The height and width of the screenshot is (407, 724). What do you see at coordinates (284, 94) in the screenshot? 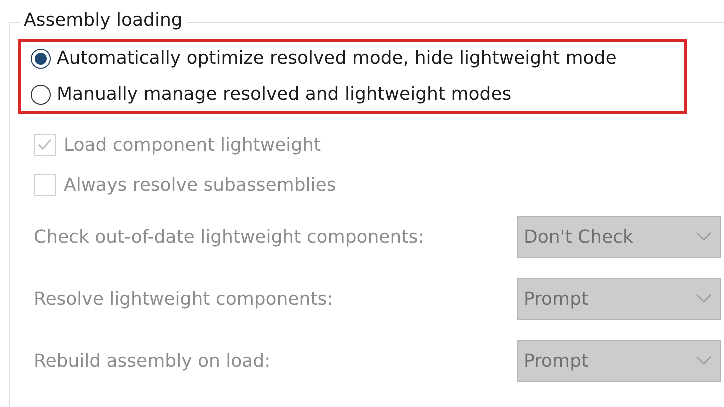
I see `radio-label: Manually manage resolved and lightweight modes` at bounding box center [284, 94].